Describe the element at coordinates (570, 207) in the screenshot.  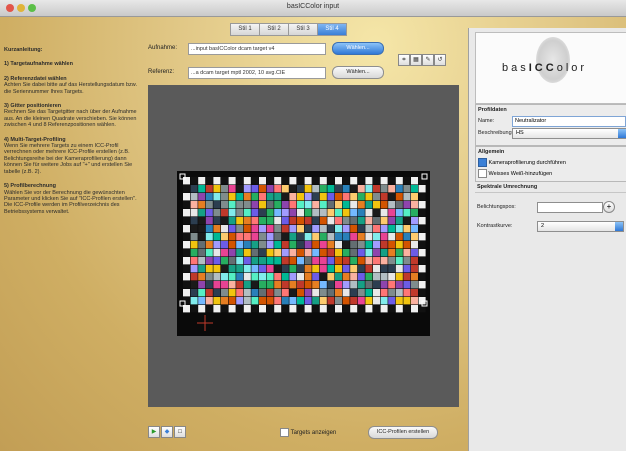
I see `belichtung-input` at that location.